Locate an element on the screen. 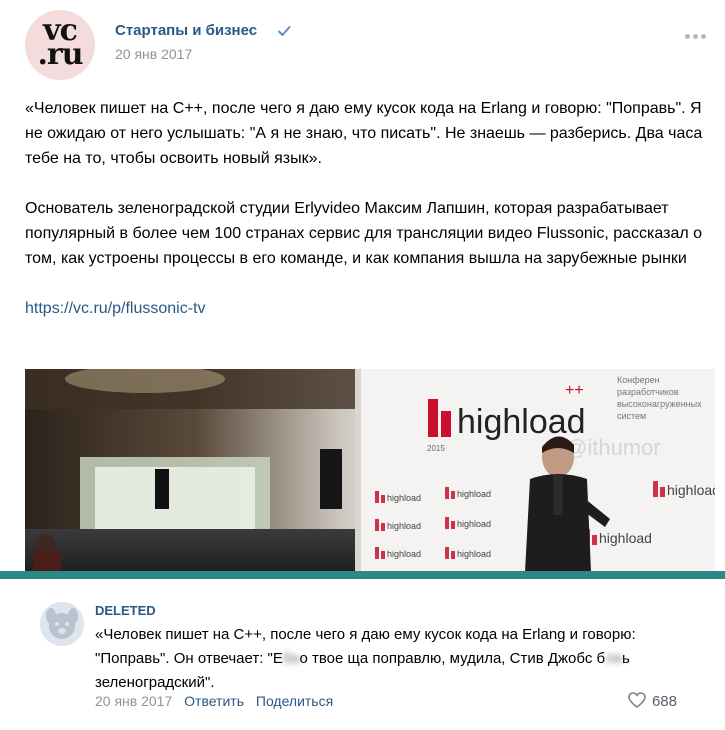 The height and width of the screenshot is (730, 725). comment-footer: 20 янв 2017 Ответить Поделиться is located at coordinates (214, 701).